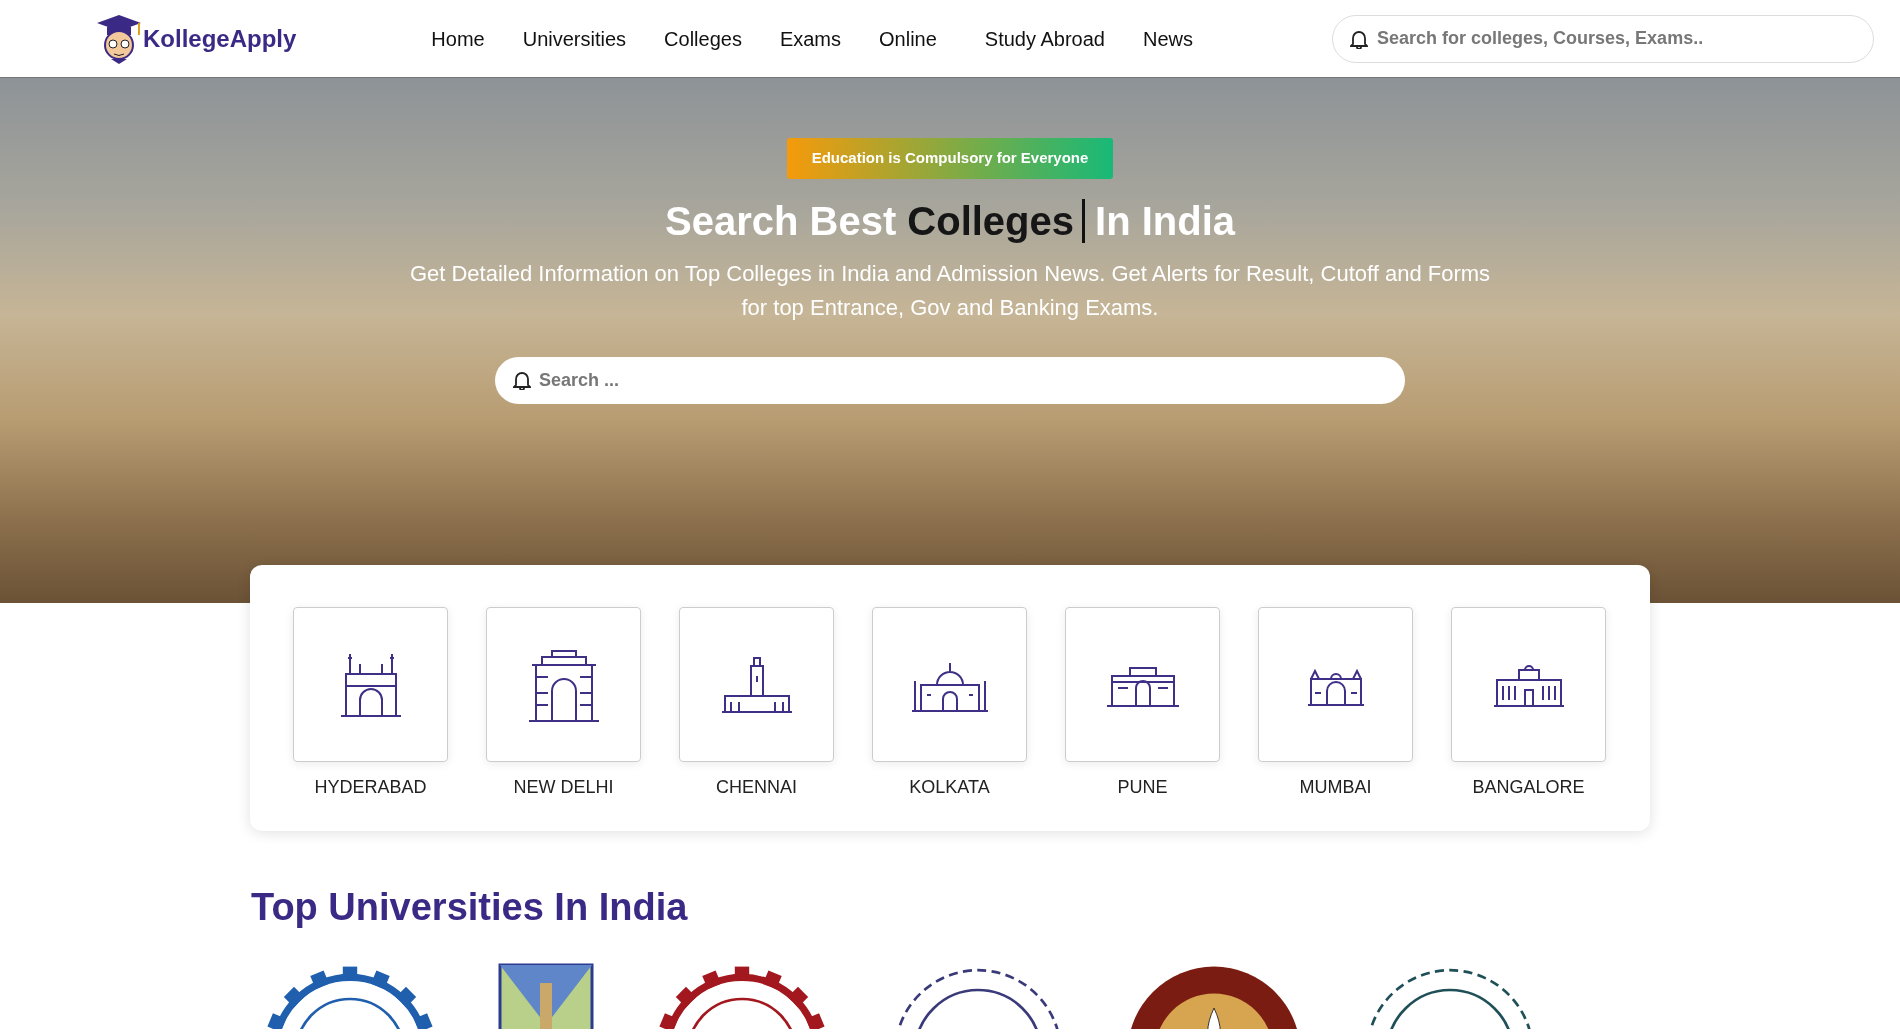 The image size is (1900, 1032). Describe the element at coordinates (810, 38) in the screenshot. I see `nav-link: Exams` at that location.